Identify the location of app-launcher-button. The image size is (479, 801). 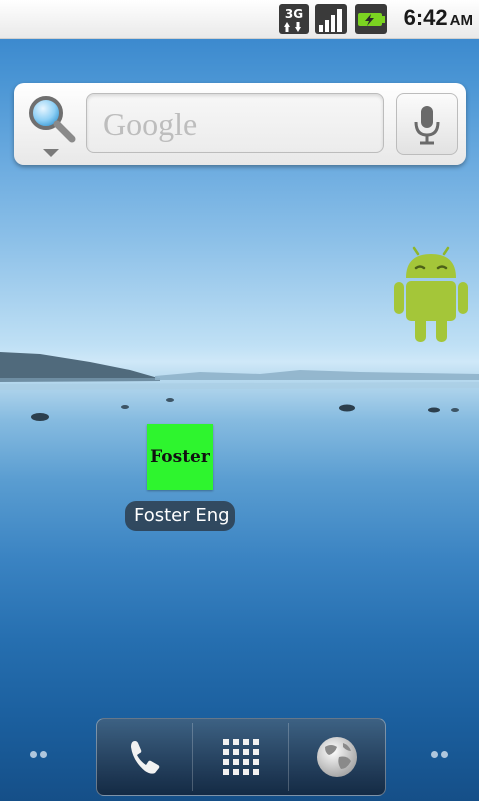
(241, 757).